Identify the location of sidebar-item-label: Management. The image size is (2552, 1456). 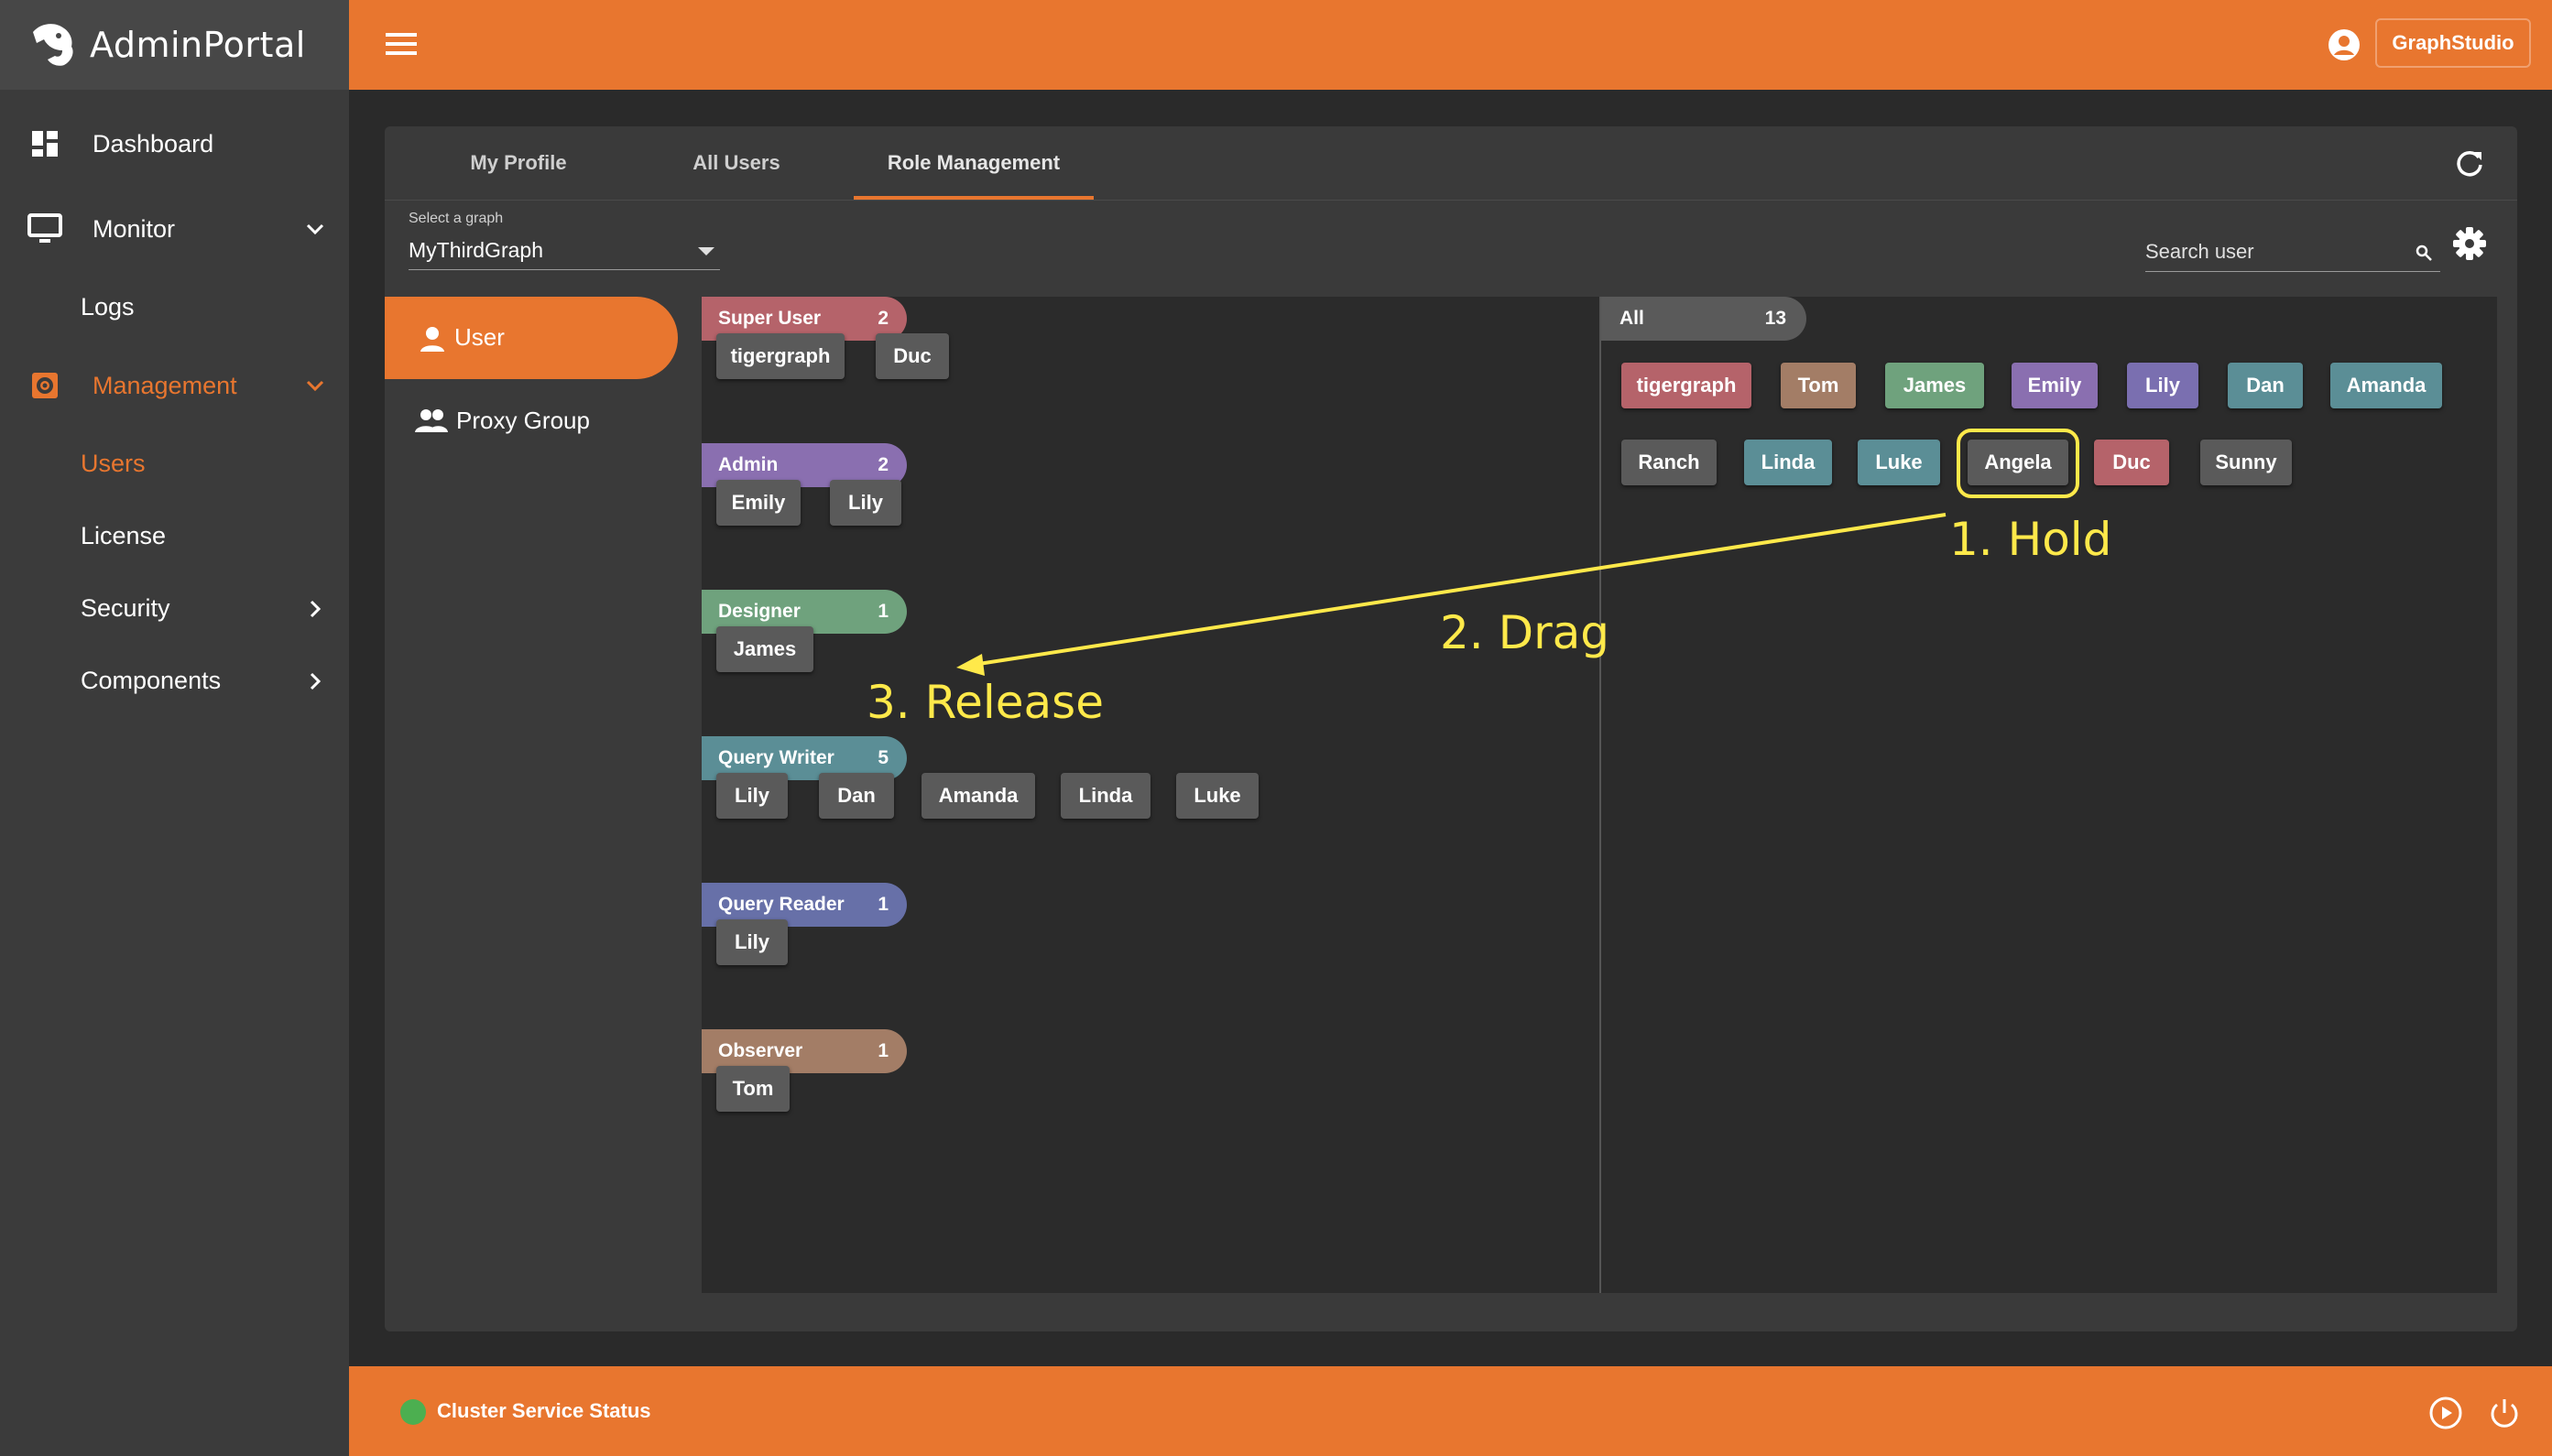
(165, 385).